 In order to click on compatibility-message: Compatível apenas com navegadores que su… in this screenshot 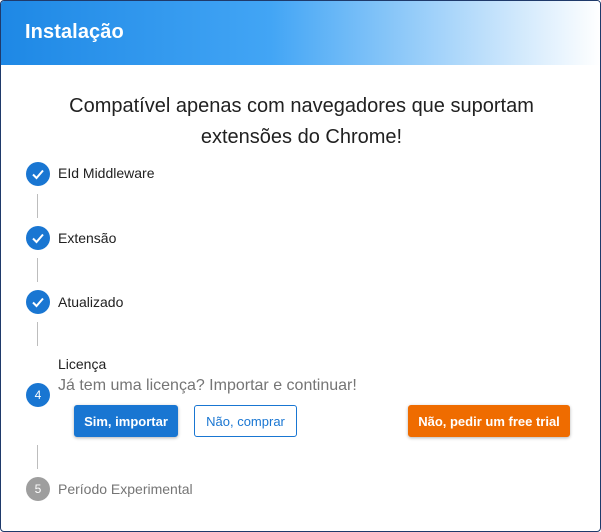, I will do `click(300, 122)`.